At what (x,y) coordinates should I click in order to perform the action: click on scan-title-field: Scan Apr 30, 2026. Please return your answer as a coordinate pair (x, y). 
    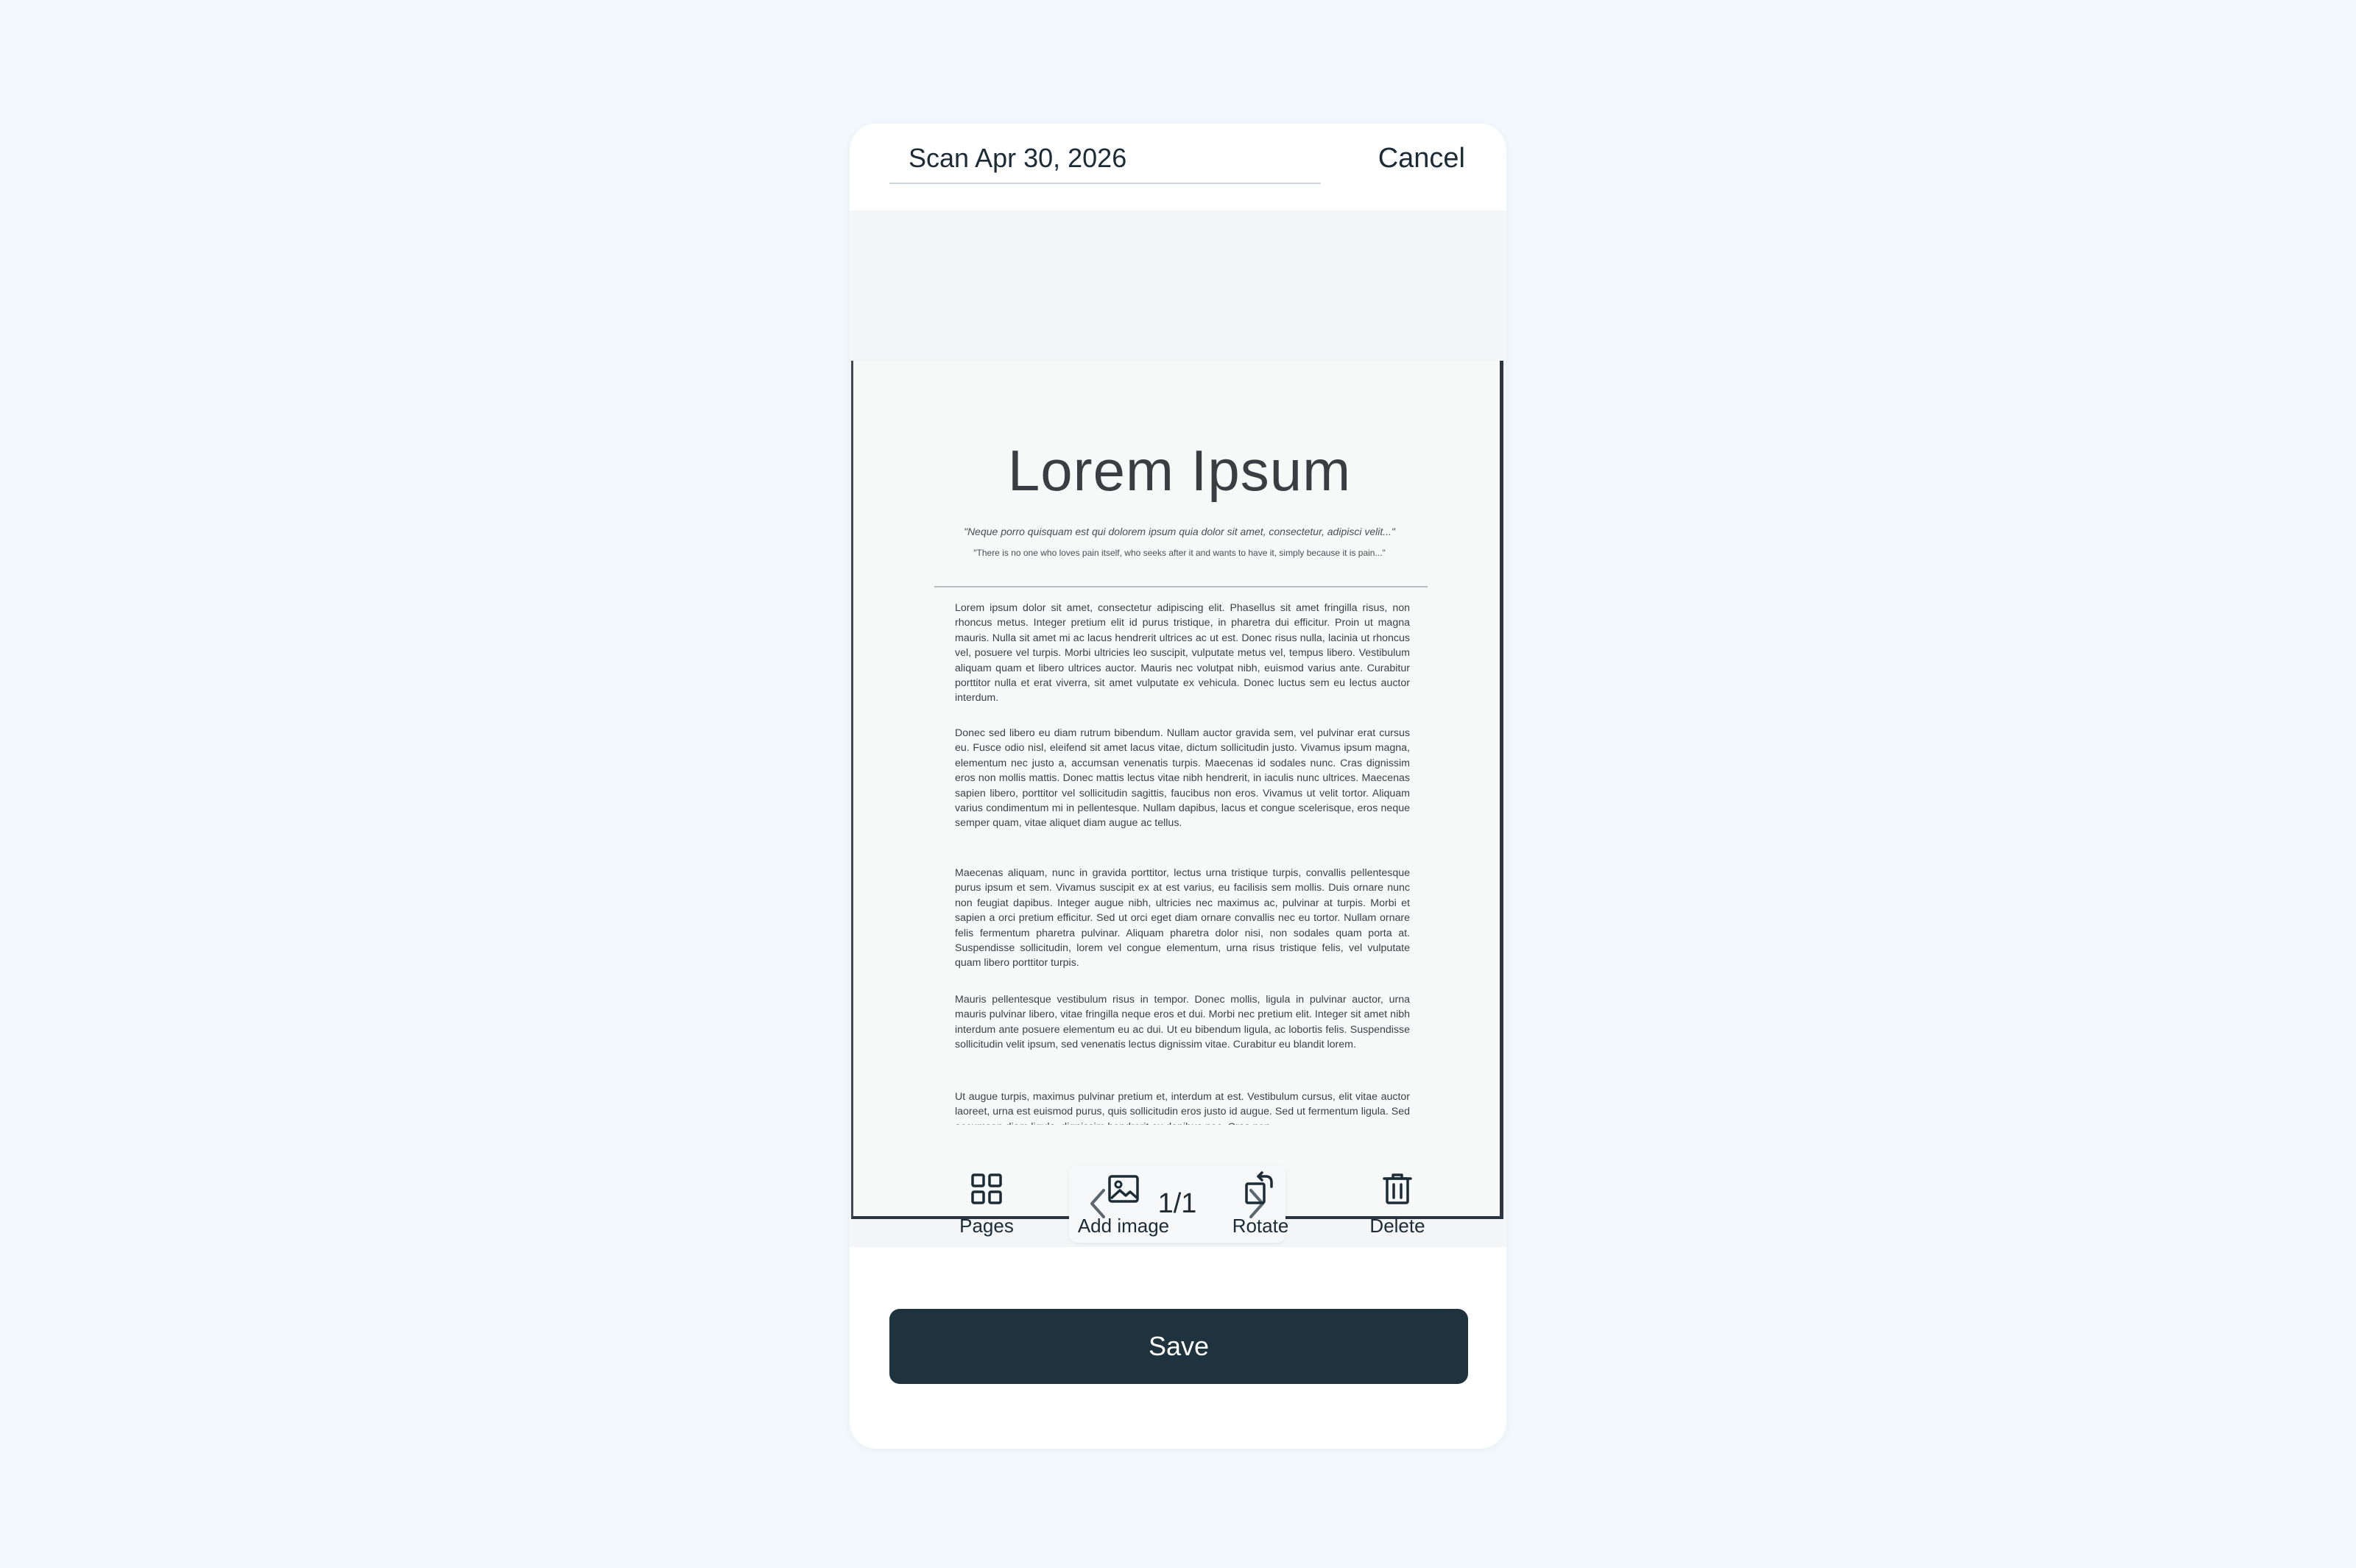
    Looking at the image, I should click on (1105, 159).